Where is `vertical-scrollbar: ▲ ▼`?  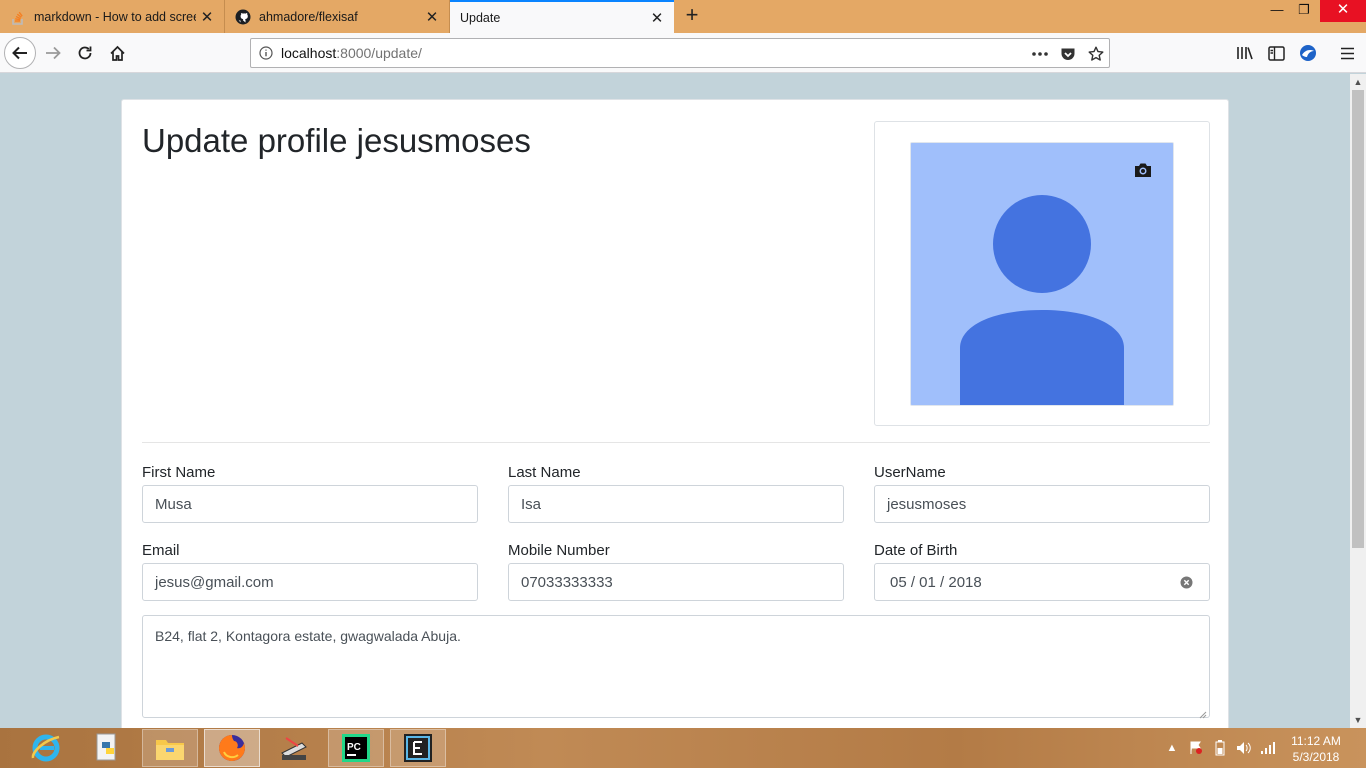
vertical-scrollbar: ▲ ▼ is located at coordinates (1358, 401).